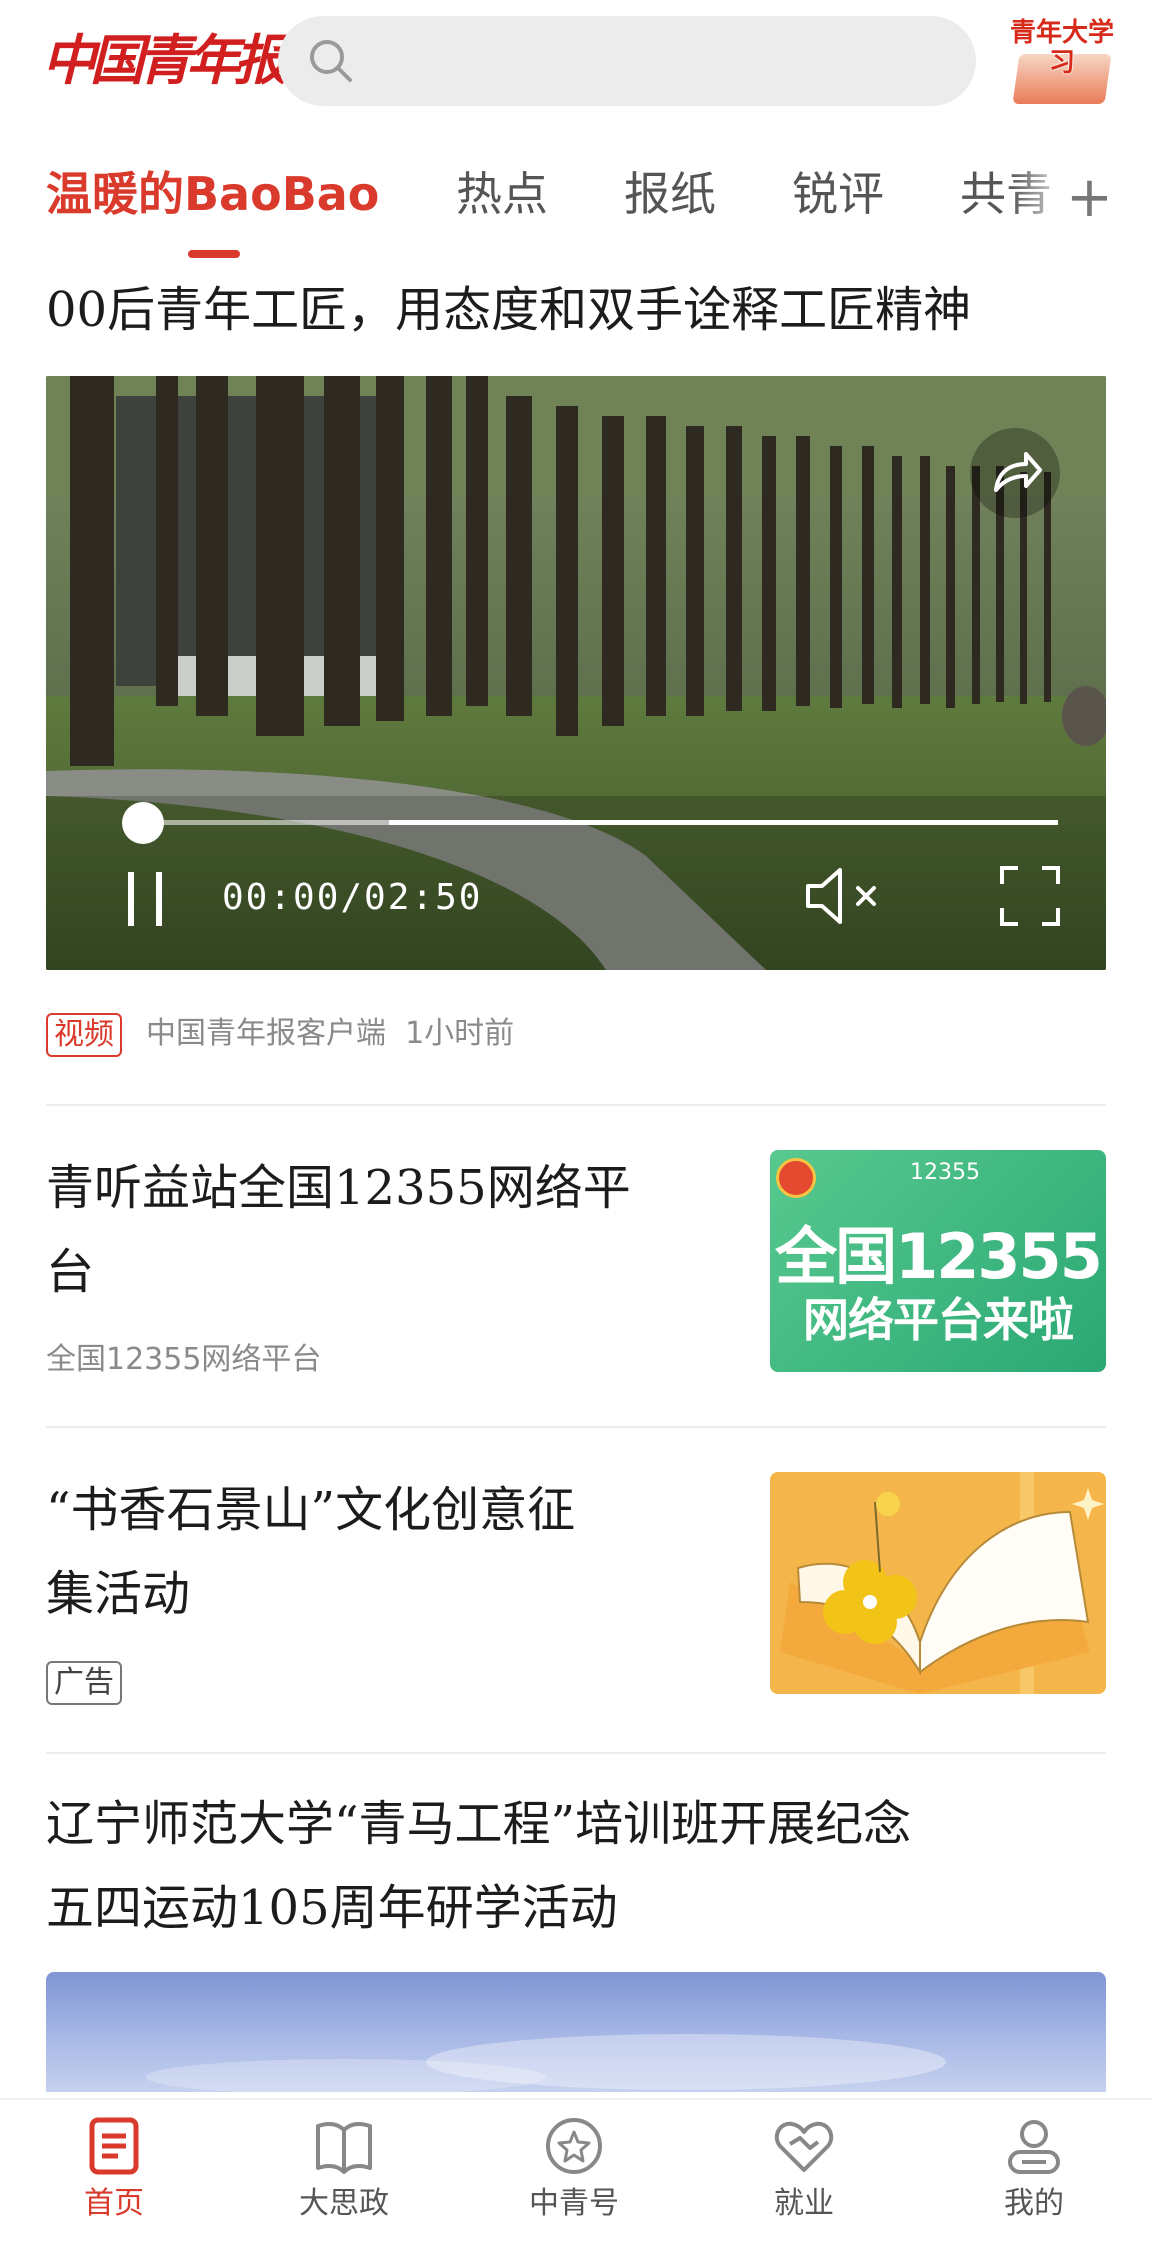 Image resolution: width=1152 pixels, height=2249 pixels. I want to click on ad-thumbnail, so click(938, 1583).